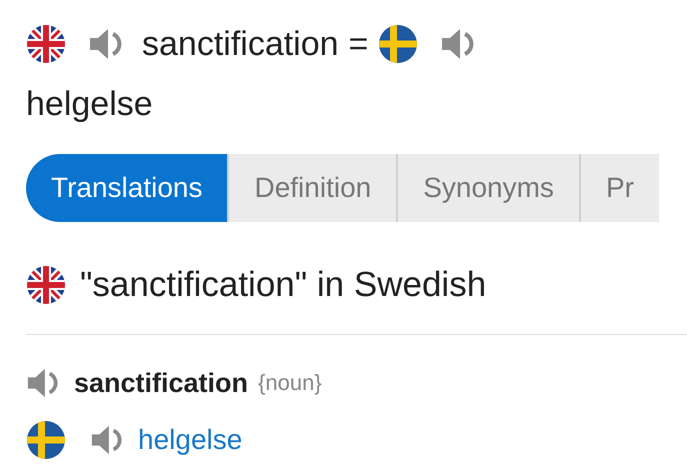  I want to click on equals-sign: =, so click(358, 44).